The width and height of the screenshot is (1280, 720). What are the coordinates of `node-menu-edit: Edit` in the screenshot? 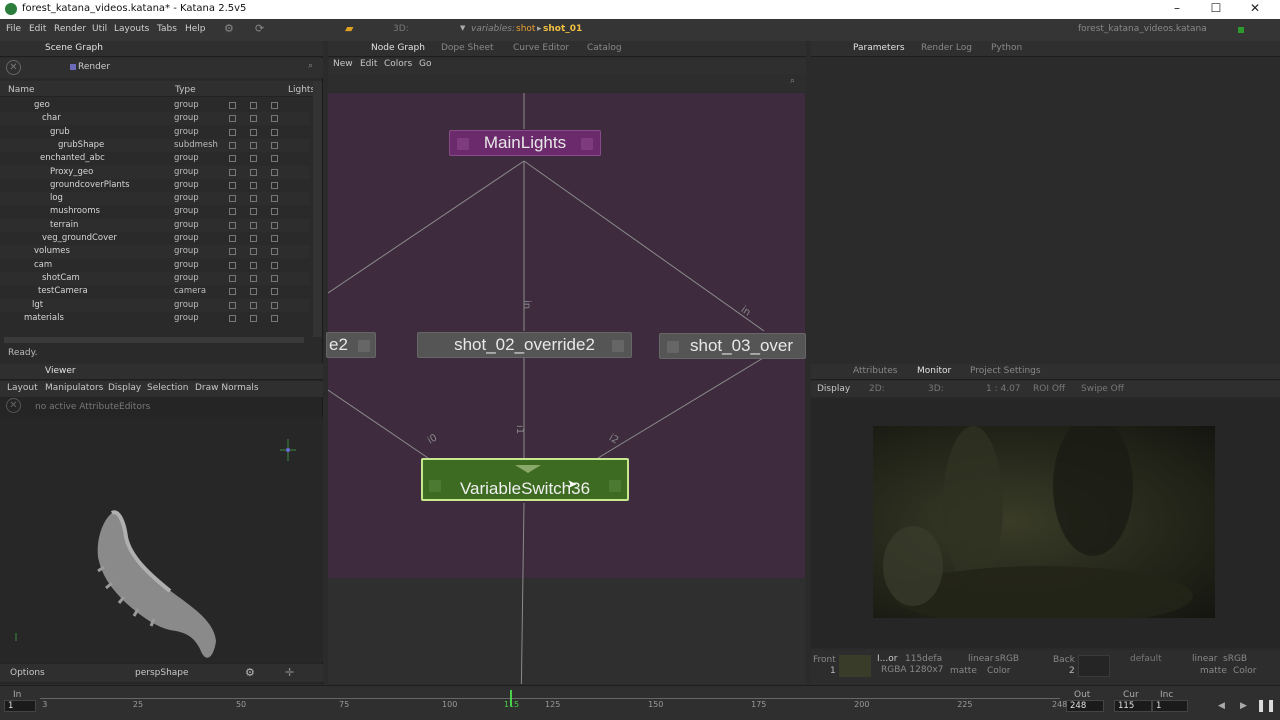 It's located at (368, 64).